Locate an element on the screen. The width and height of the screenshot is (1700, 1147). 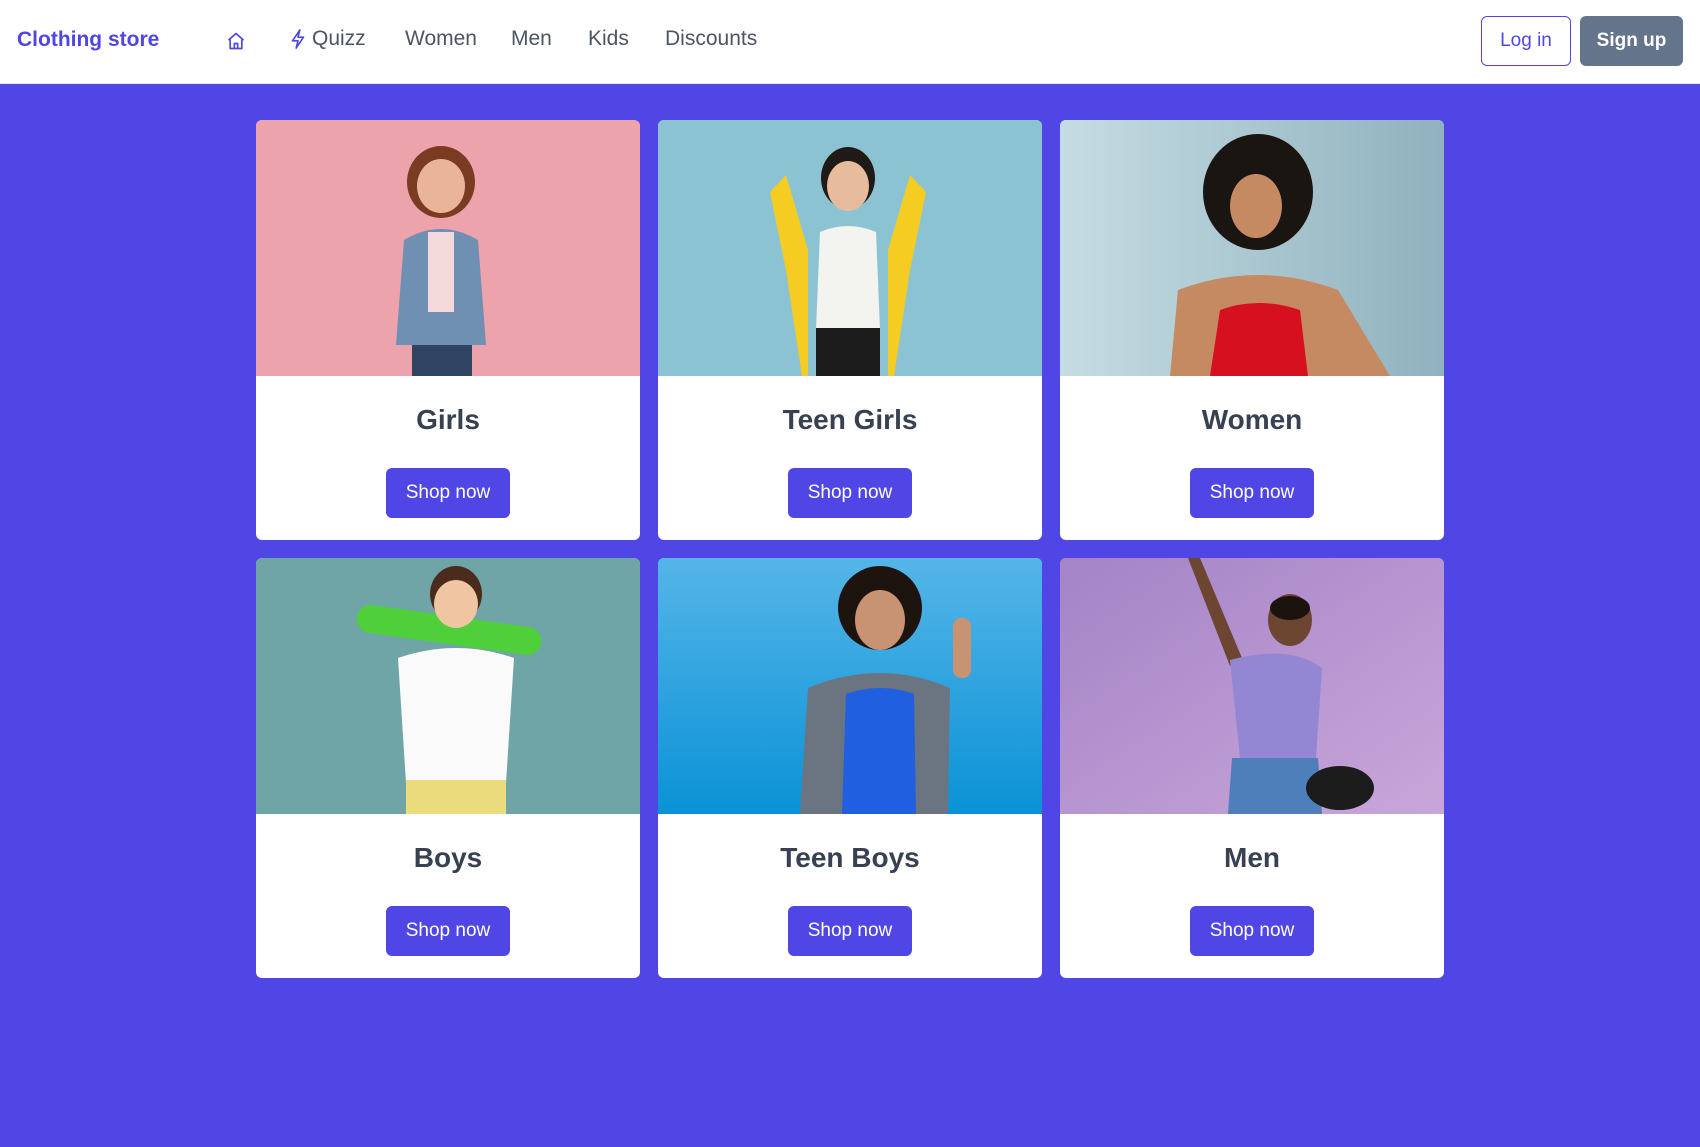
nav-home is located at coordinates (236, 41).